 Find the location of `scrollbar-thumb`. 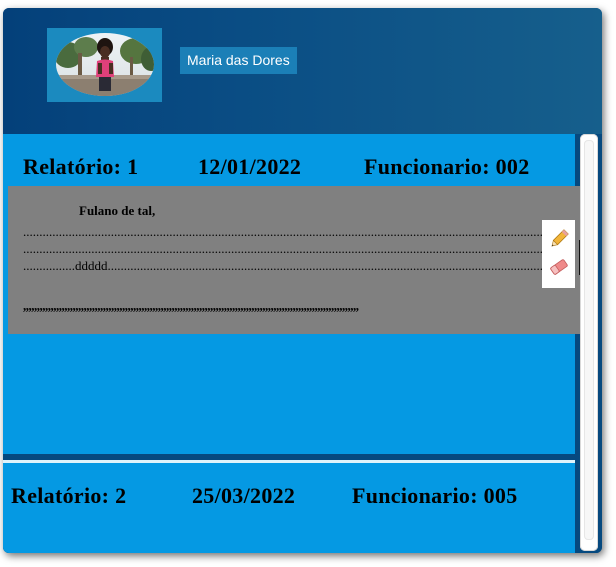

scrollbar-thumb is located at coordinates (589, 340).